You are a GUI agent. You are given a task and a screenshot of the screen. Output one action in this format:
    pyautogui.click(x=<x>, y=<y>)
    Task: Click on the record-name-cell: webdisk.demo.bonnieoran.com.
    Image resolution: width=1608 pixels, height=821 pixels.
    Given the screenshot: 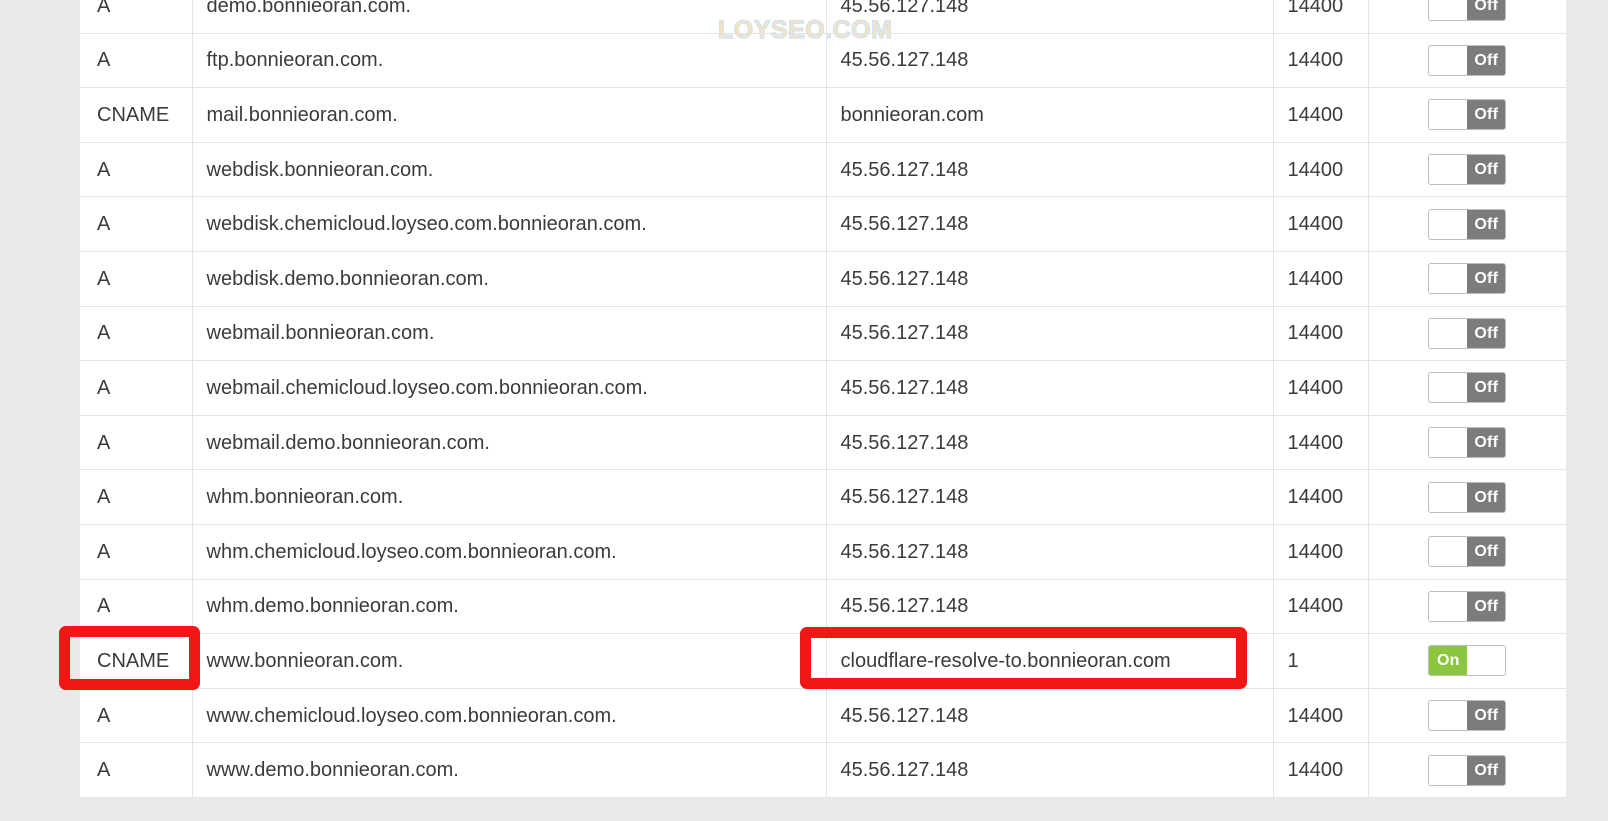 What is the action you would take?
    pyautogui.click(x=509, y=279)
    